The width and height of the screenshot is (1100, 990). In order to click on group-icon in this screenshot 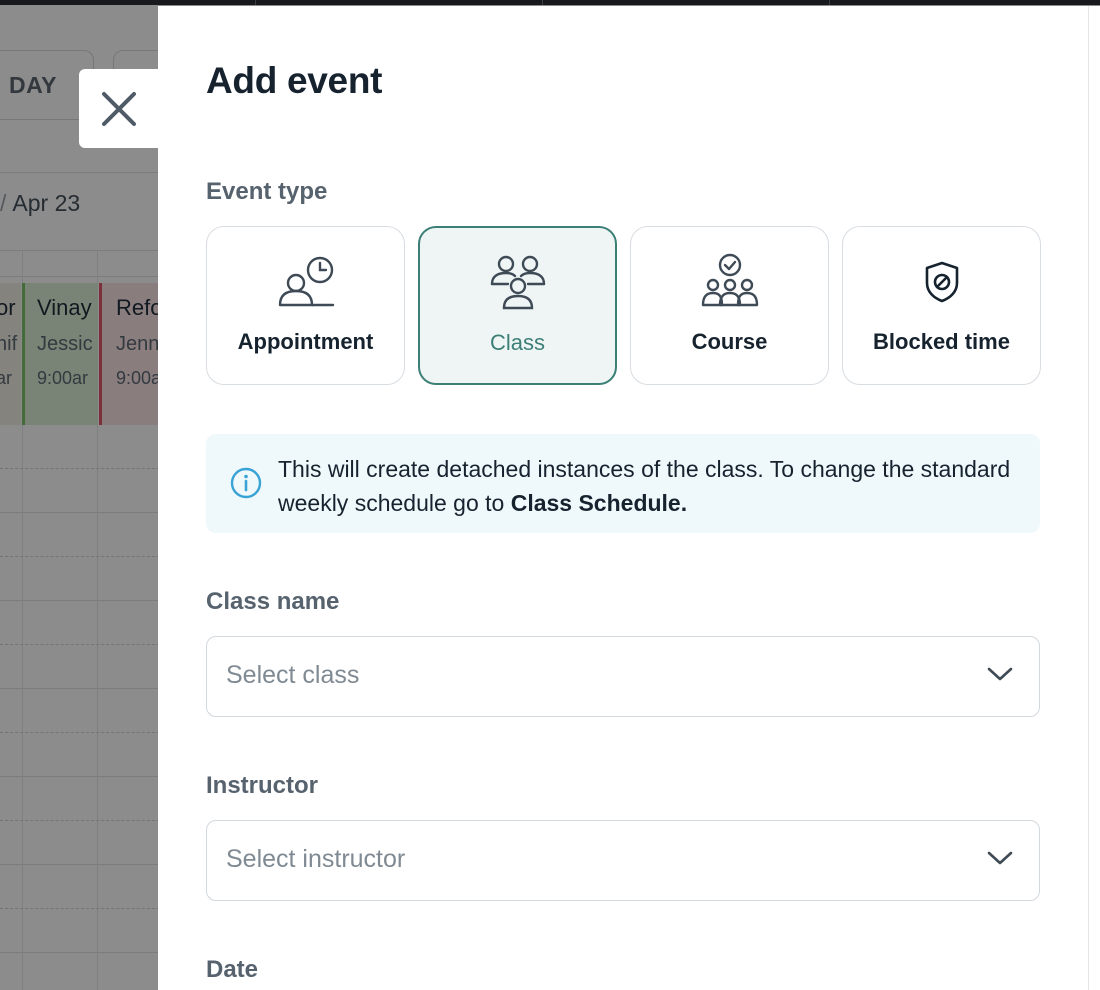, I will do `click(517, 282)`.